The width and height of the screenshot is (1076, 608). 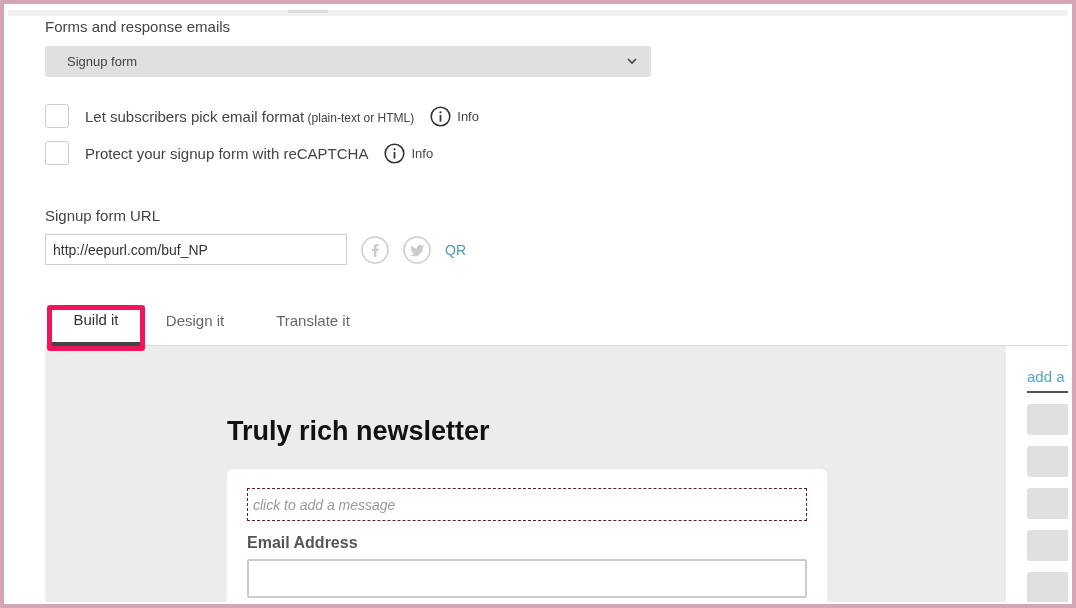 What do you see at coordinates (348, 61) in the screenshot?
I see `form-dropdown: Signup form` at bounding box center [348, 61].